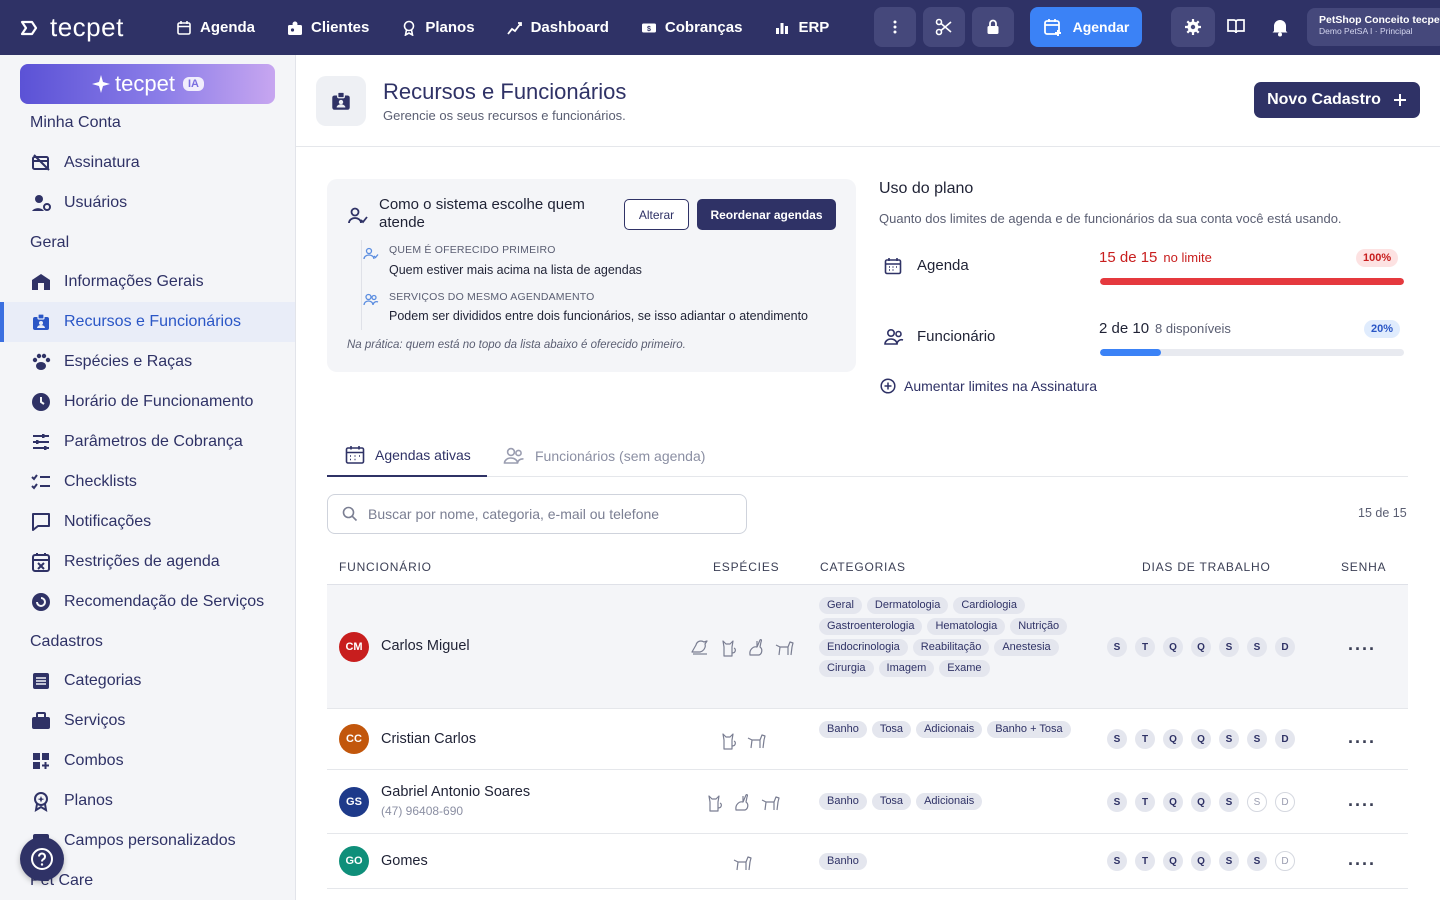 This screenshot has width=1440, height=900. What do you see at coordinates (422, 811) in the screenshot?
I see `employee-phone: (47) 96408-690` at bounding box center [422, 811].